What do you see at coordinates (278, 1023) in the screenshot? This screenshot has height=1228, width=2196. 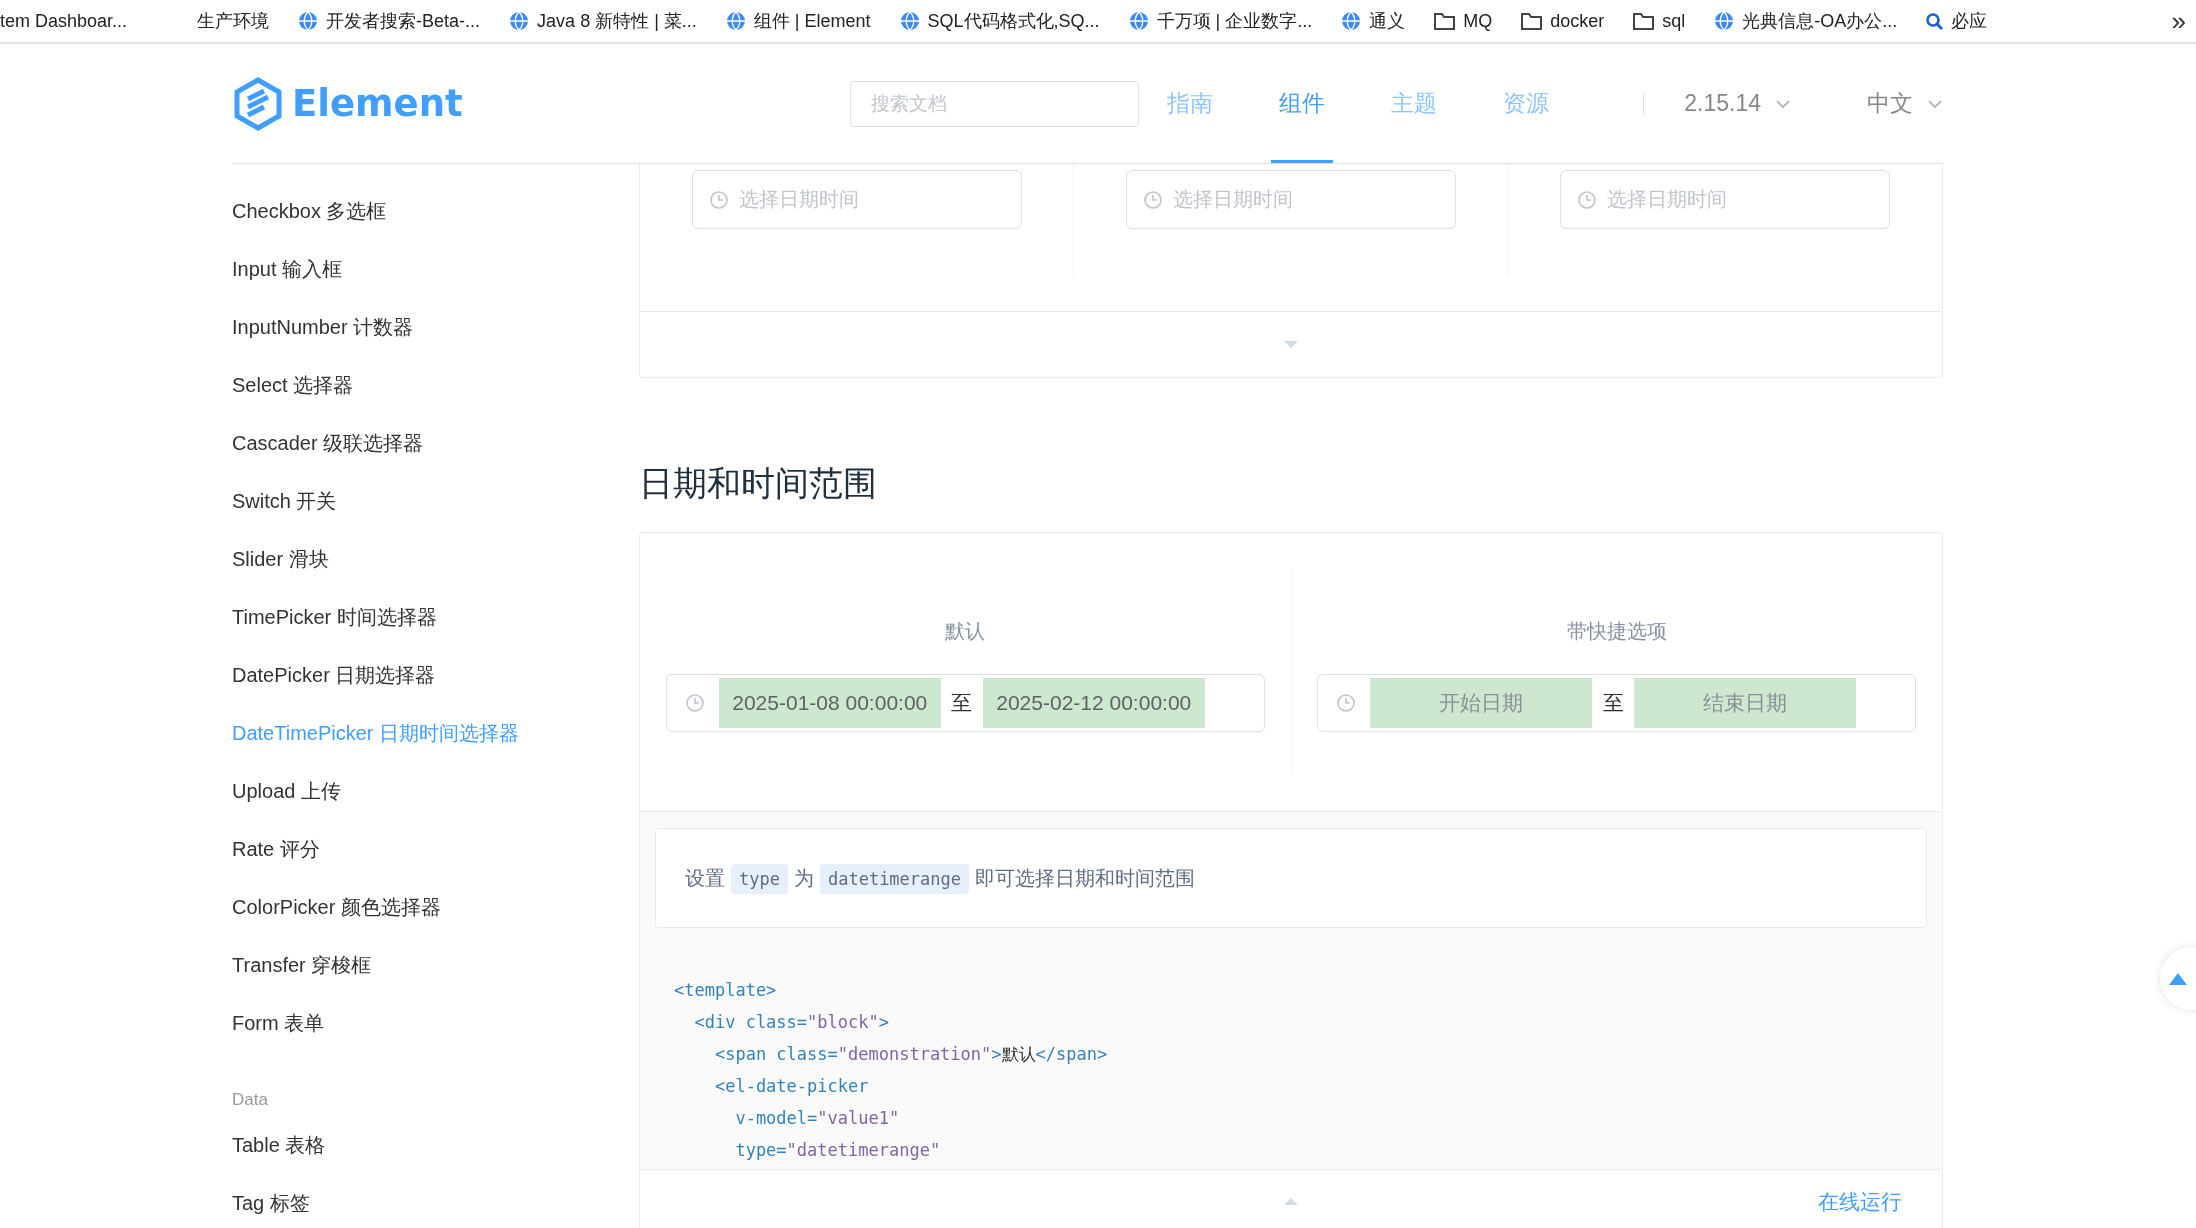 I see `sidebar-link: Form 表单` at bounding box center [278, 1023].